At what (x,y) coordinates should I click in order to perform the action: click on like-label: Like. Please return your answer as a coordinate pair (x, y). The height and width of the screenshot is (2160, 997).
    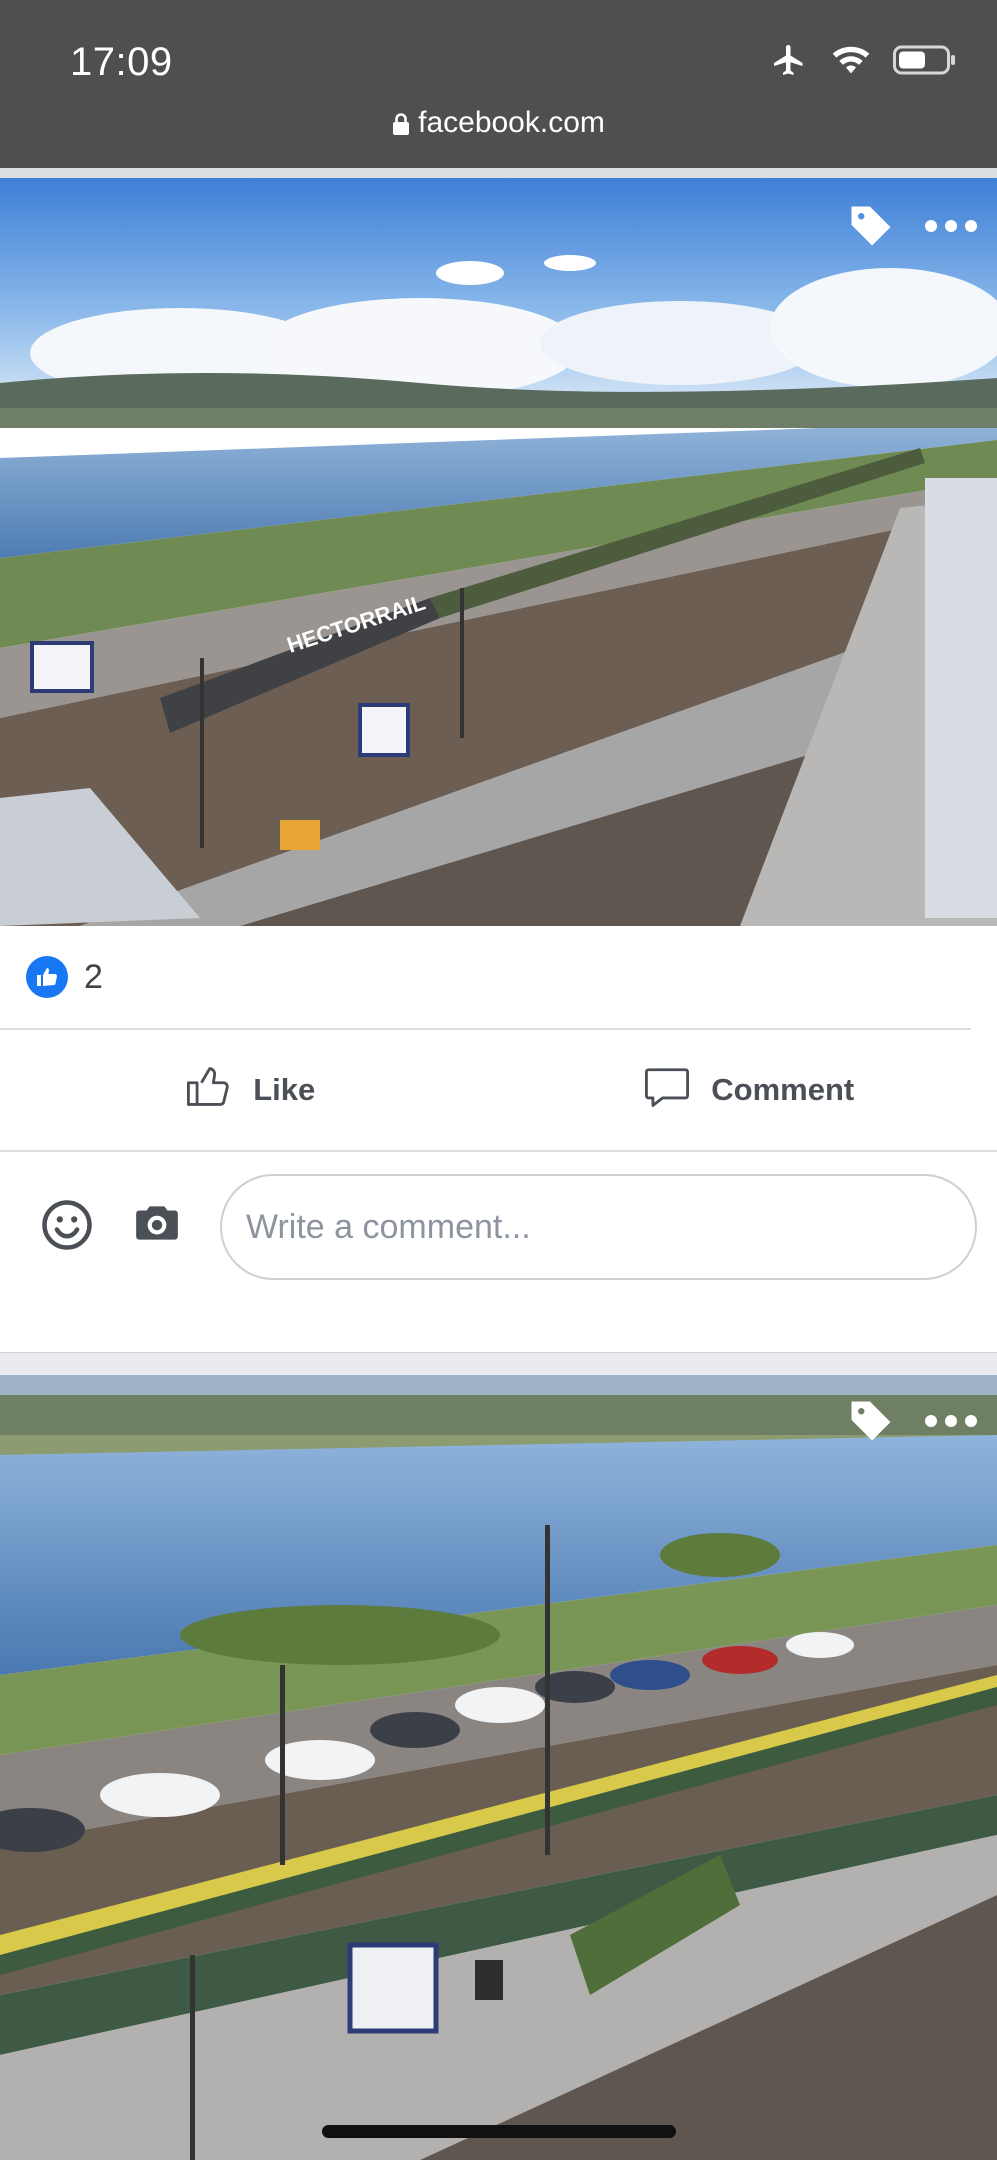
    Looking at the image, I should click on (284, 1089).